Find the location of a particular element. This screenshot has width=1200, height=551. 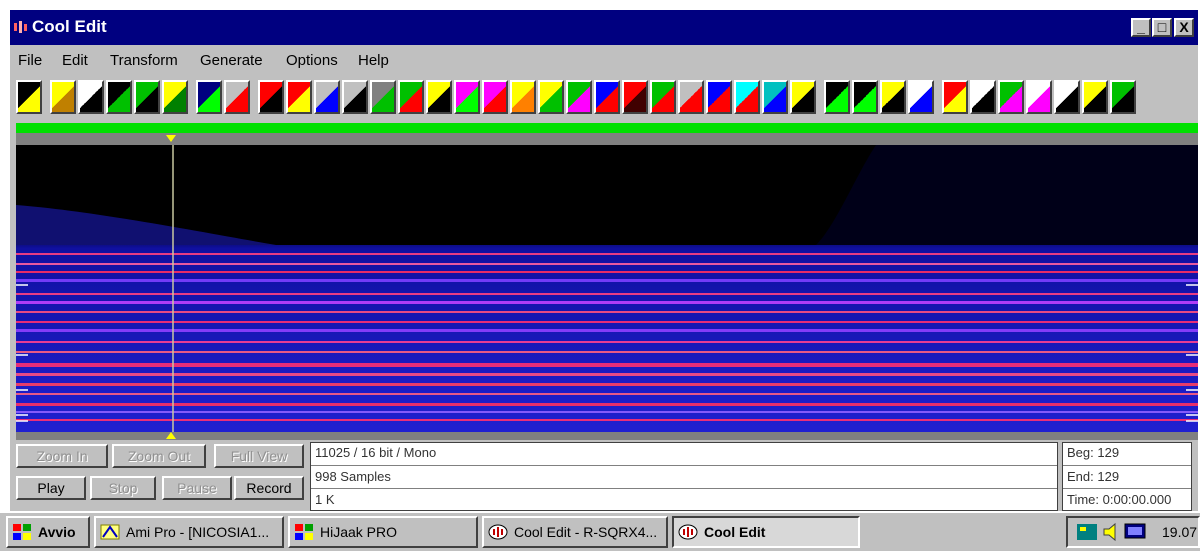

broadcast-icon is located at coordinates (495, 97).